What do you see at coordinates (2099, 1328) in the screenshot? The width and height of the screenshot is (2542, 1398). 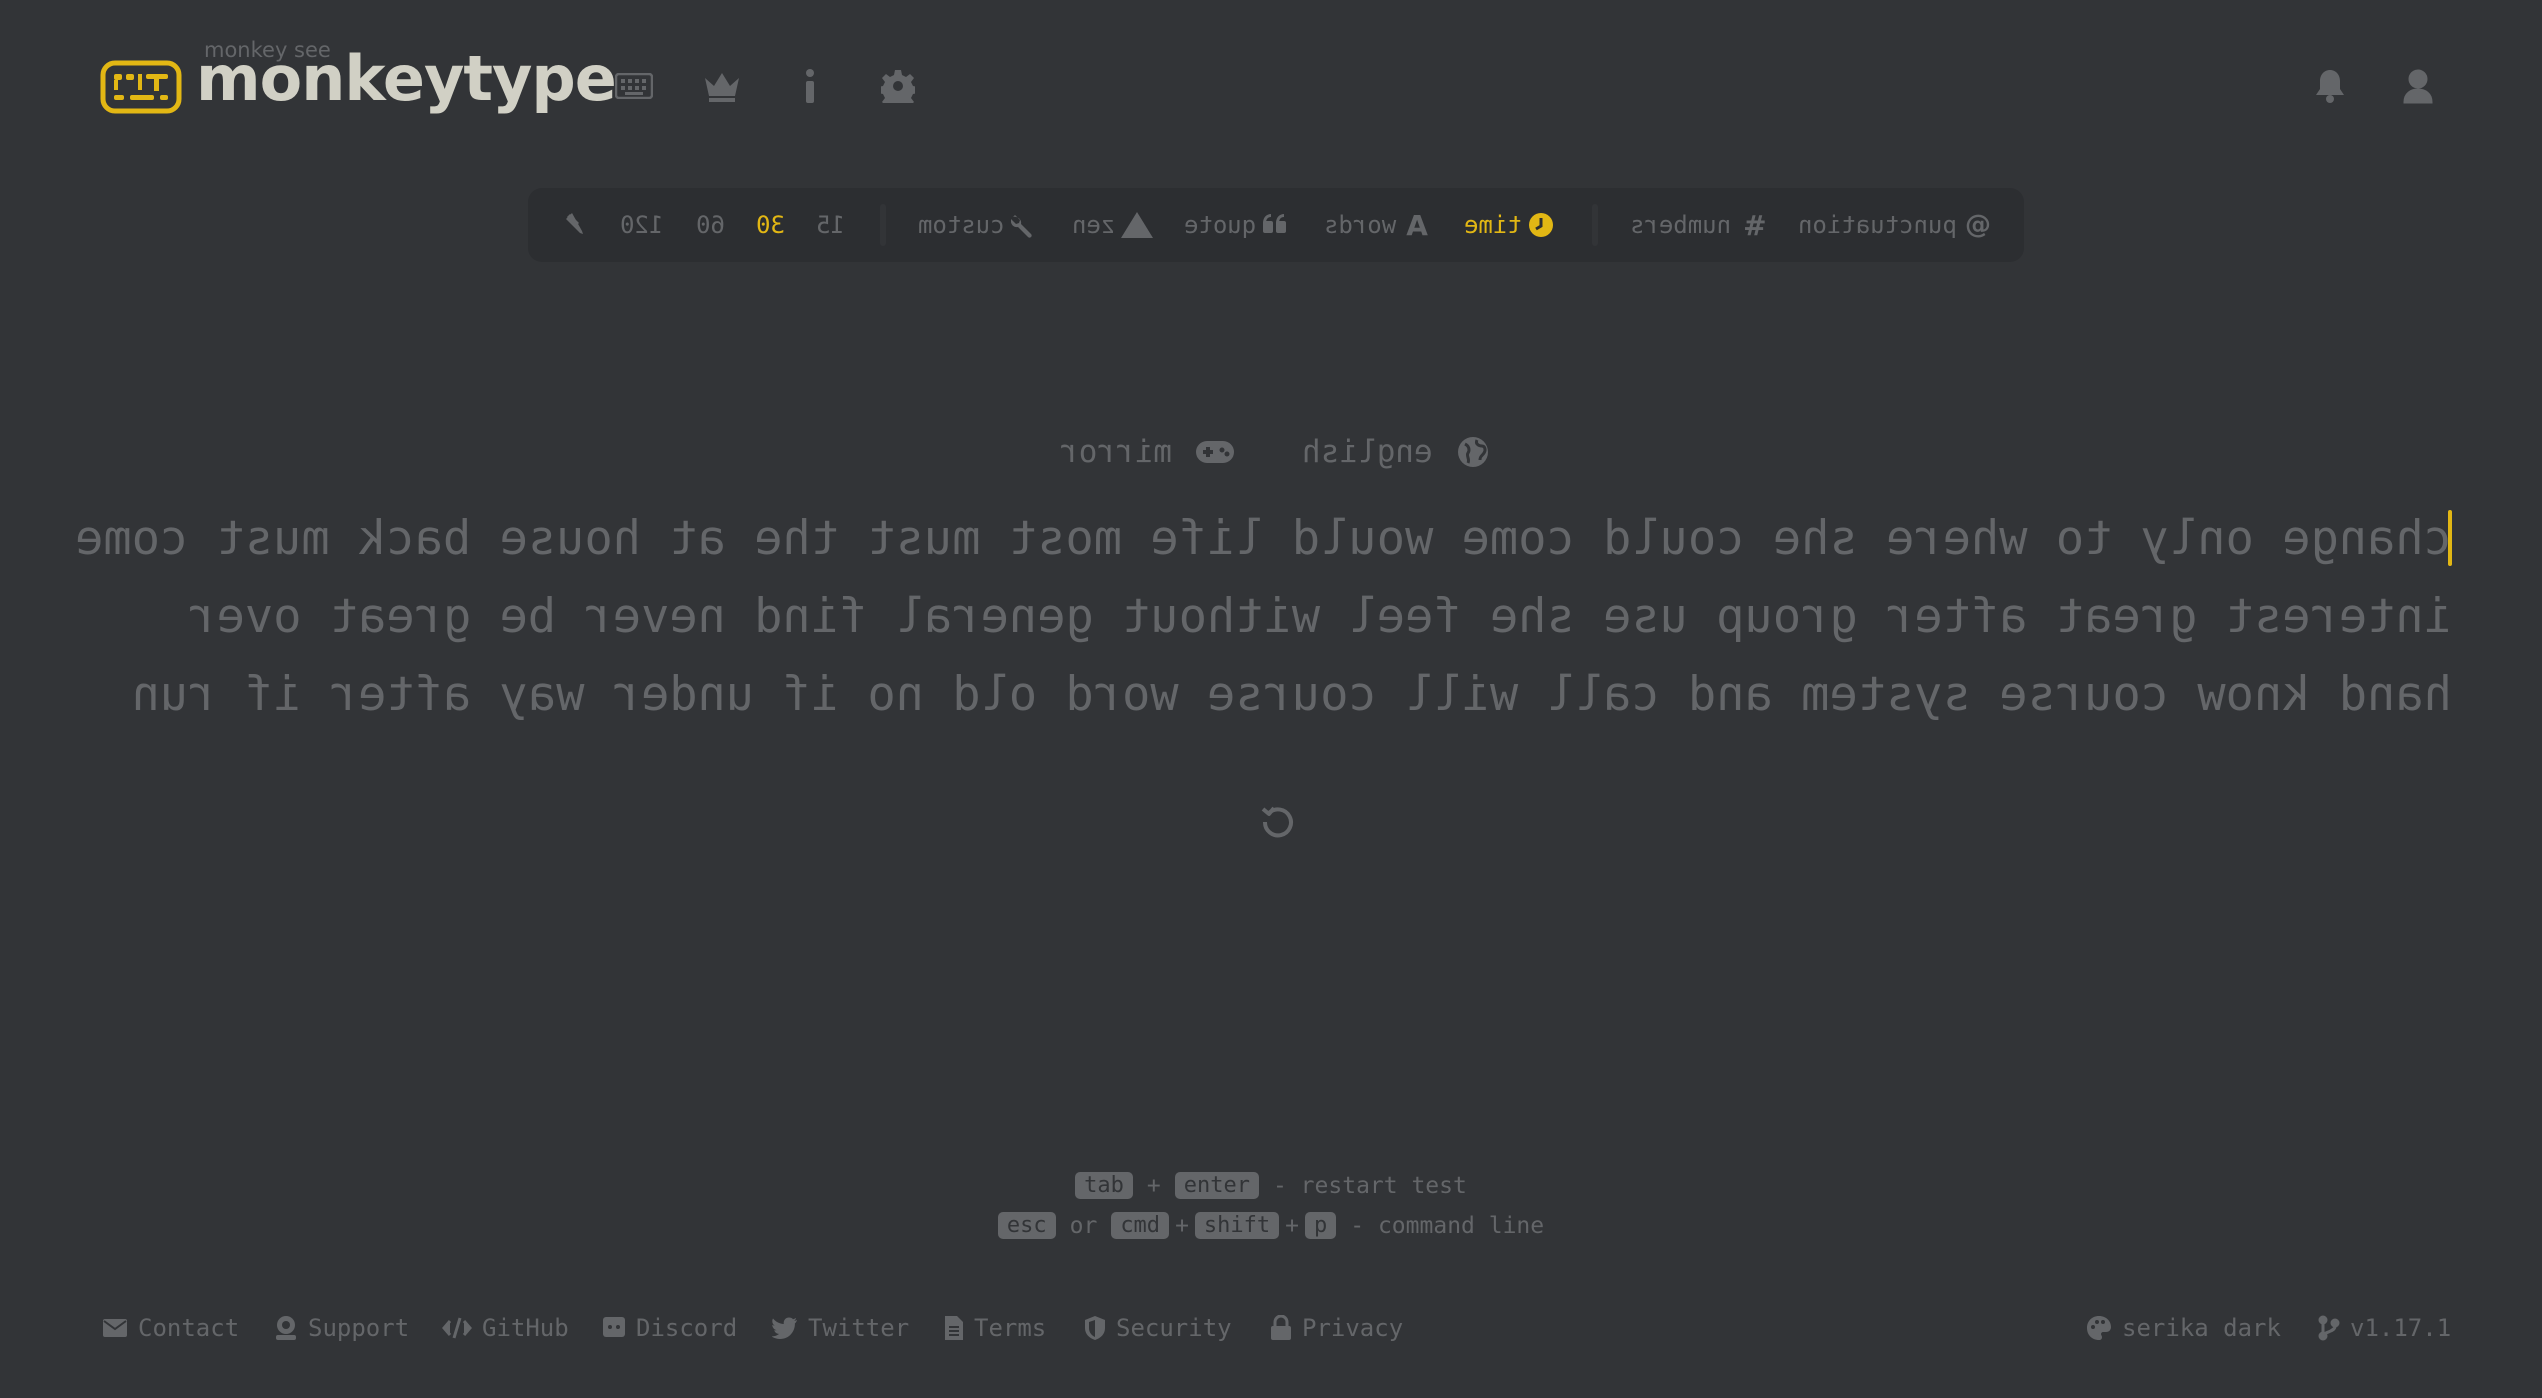 I see `palette-icon` at bounding box center [2099, 1328].